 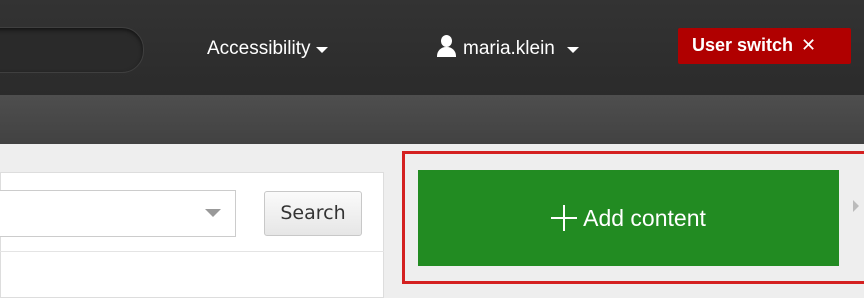 I want to click on chevron-right-icon, so click(x=856, y=206).